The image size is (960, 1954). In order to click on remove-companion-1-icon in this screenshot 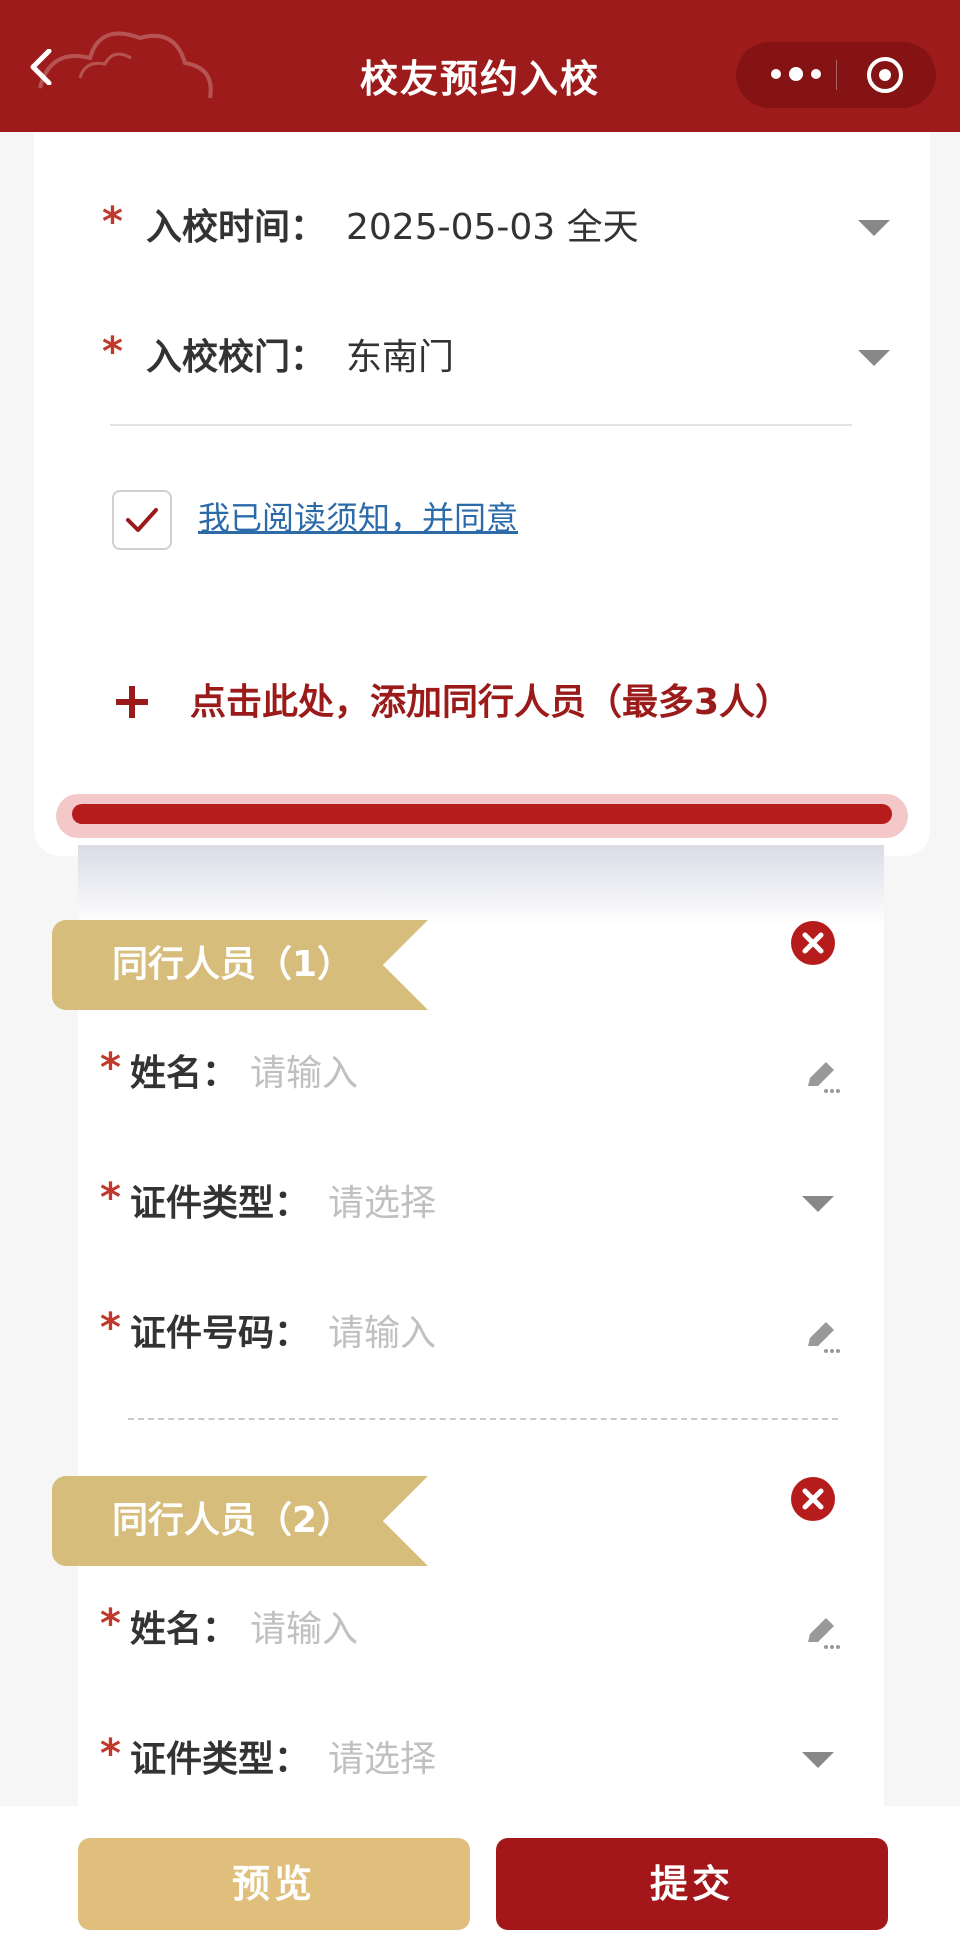, I will do `click(813, 943)`.